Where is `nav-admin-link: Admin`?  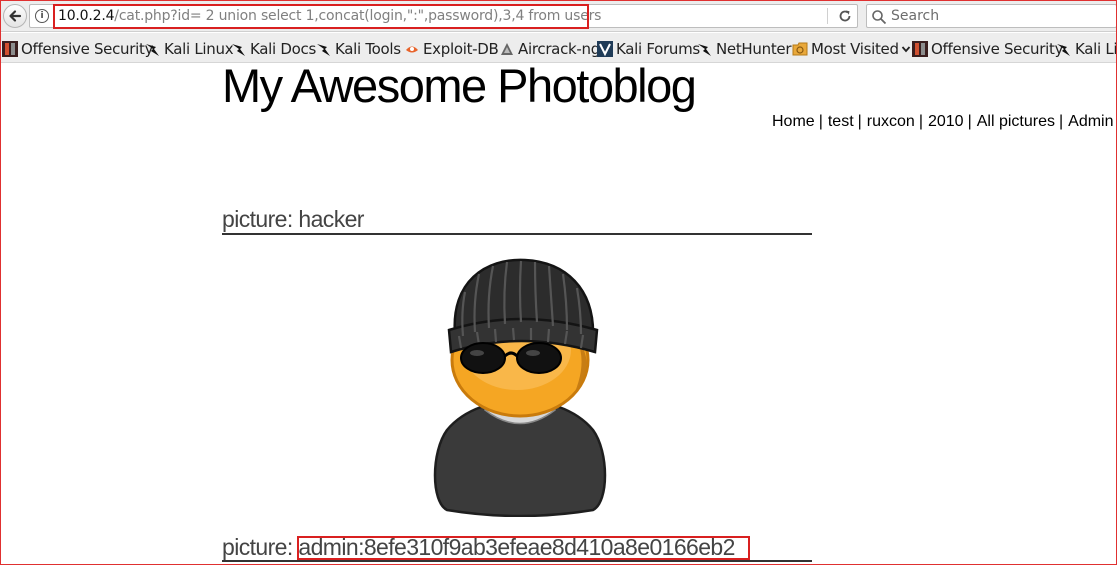
nav-admin-link: Admin is located at coordinates (1090, 121).